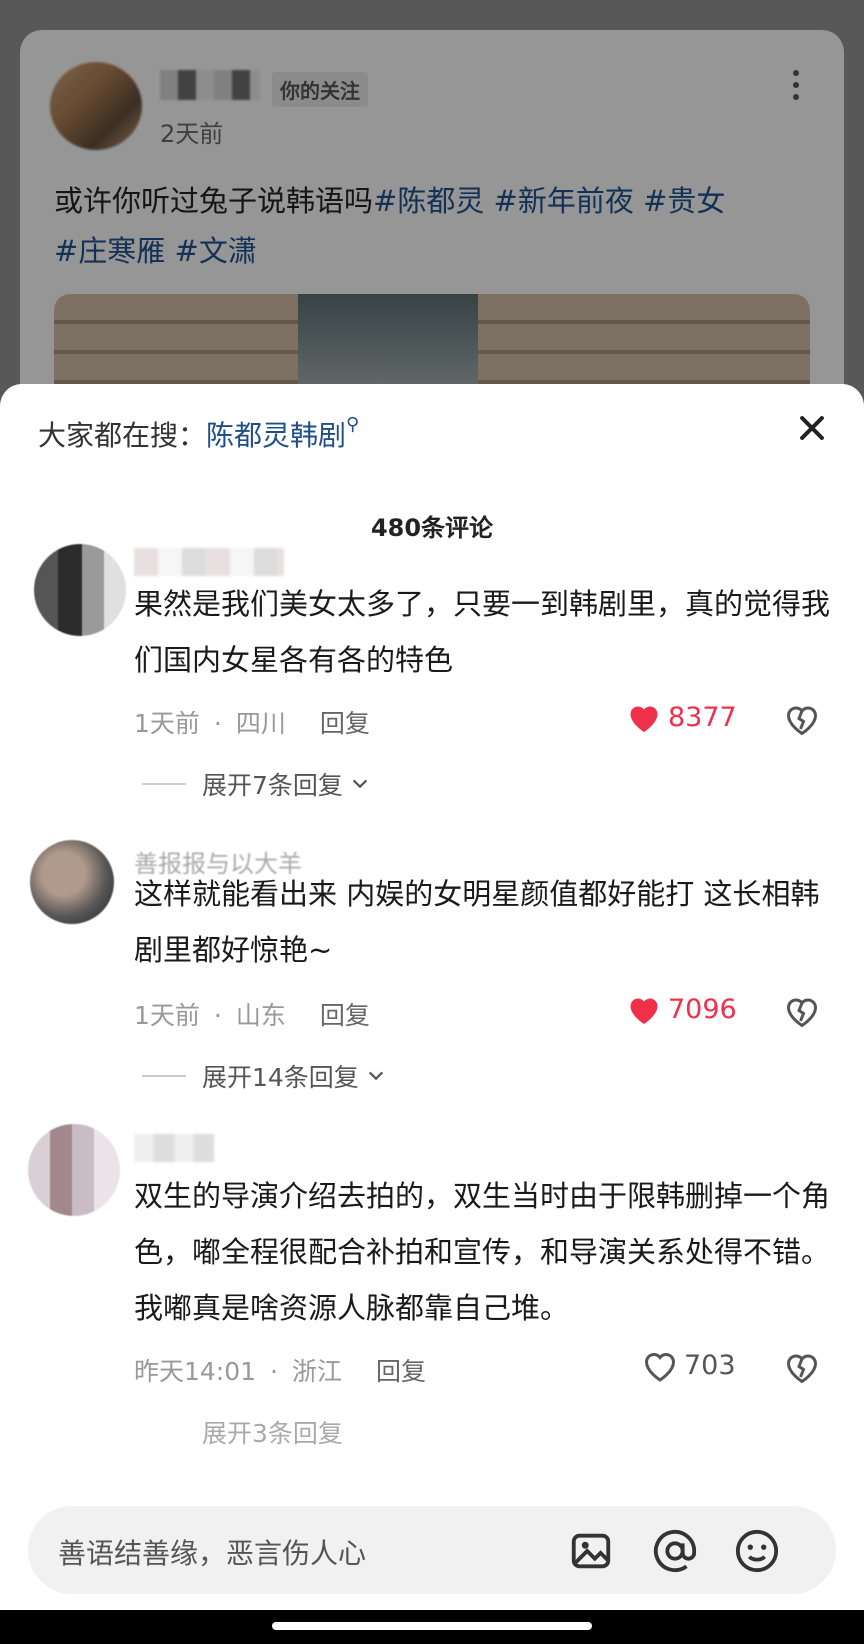 The width and height of the screenshot is (864, 1644). What do you see at coordinates (477, 922) in the screenshot?
I see `comment-text: 这样就能看出来 内娱的女明星颜值都好能打 这长相韩剧里都好惊艳~` at bounding box center [477, 922].